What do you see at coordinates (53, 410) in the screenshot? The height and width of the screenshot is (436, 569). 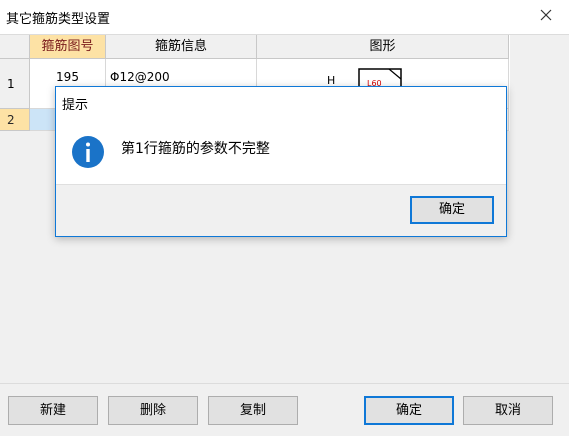 I see `new-button: 新建` at bounding box center [53, 410].